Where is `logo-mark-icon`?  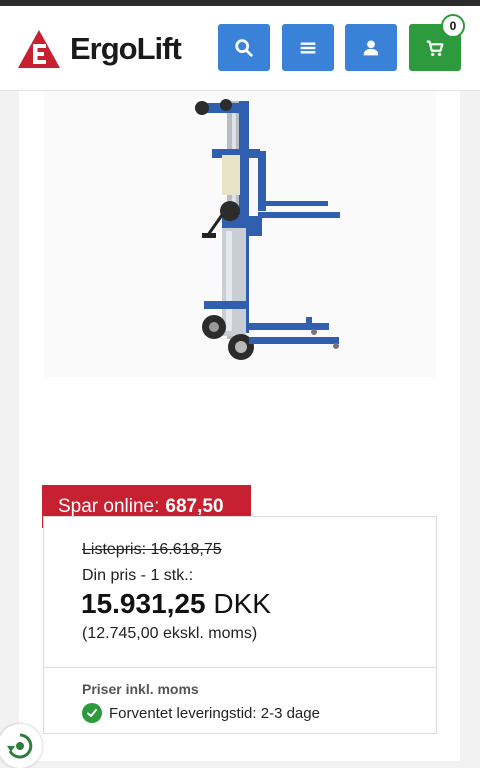
logo-mark-icon is located at coordinates (39, 49).